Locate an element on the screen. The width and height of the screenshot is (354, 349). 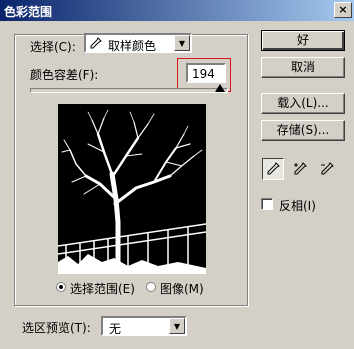
invert-label: 反相(I) is located at coordinates (297, 206).